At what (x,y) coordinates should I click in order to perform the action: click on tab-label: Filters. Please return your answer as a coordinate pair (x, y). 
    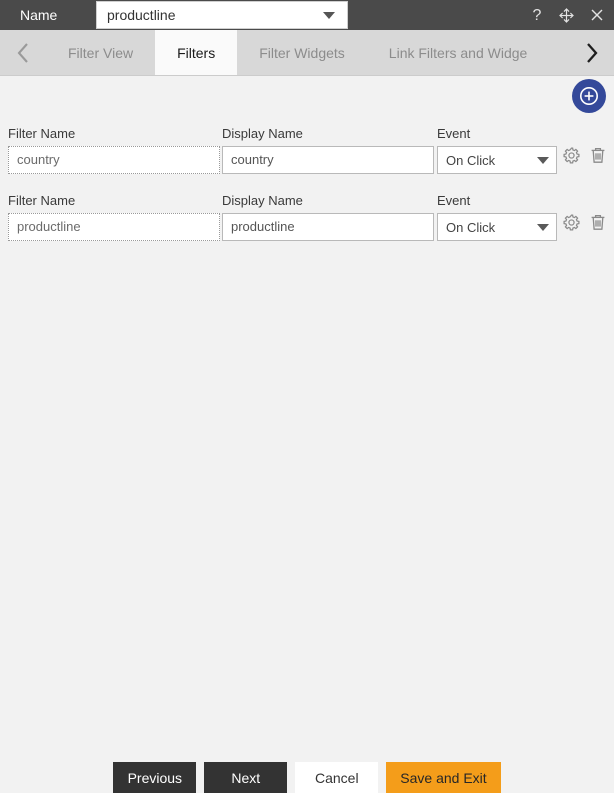
    Looking at the image, I should click on (196, 52).